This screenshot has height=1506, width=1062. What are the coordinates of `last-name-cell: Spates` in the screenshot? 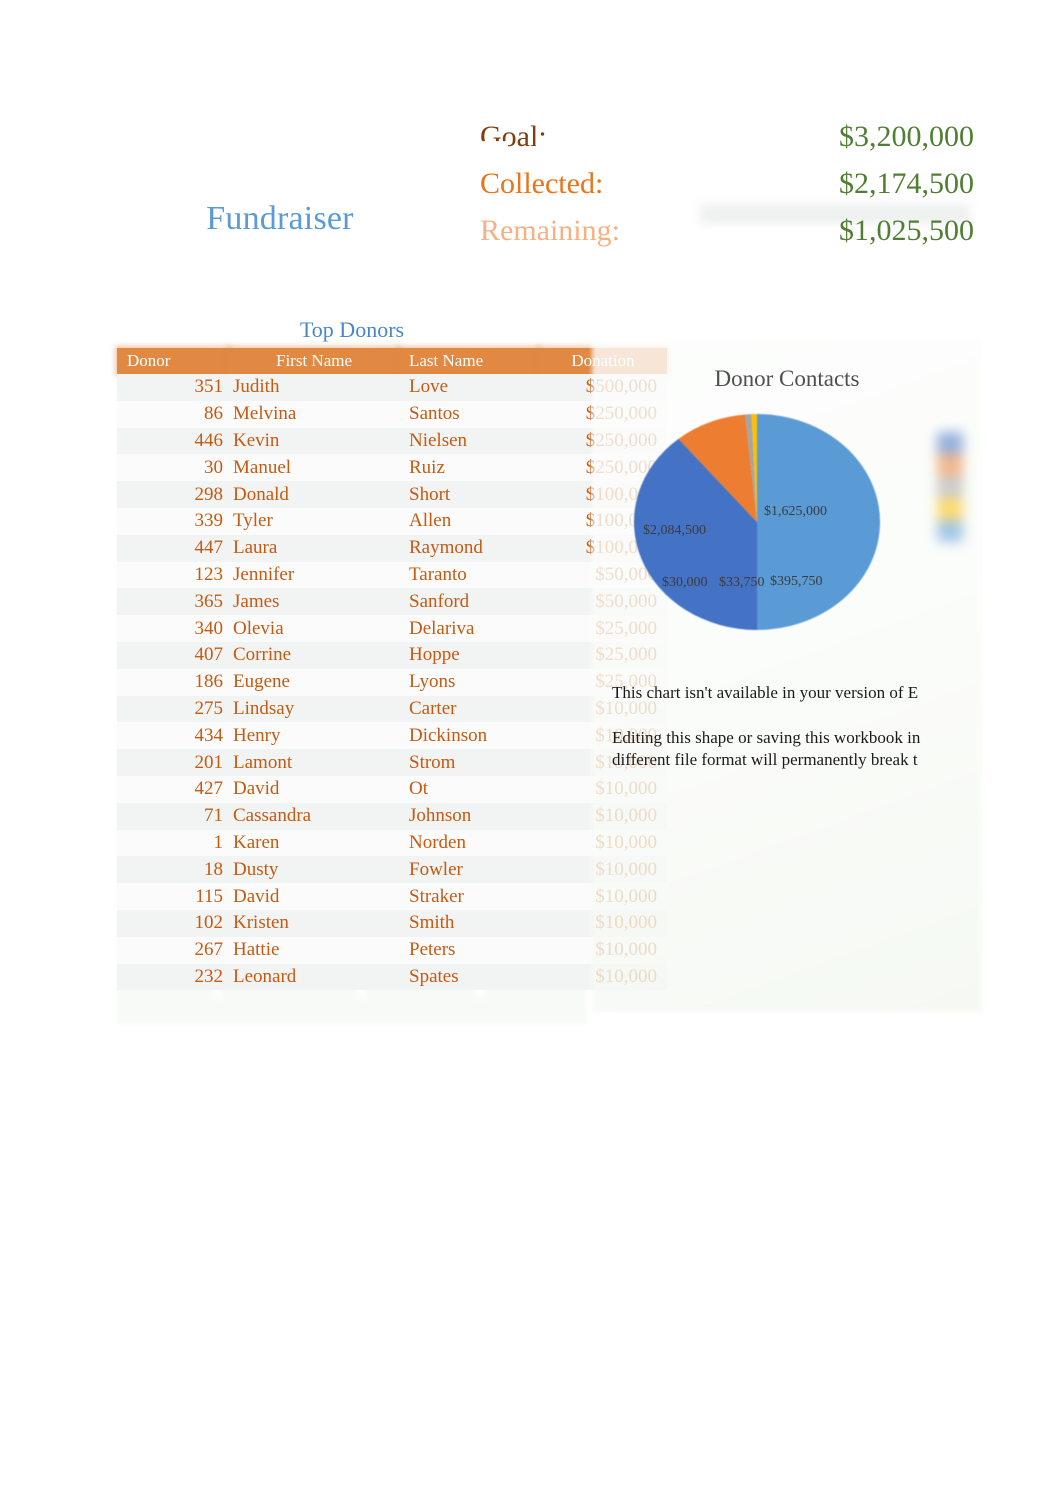 It's located at (434, 976).